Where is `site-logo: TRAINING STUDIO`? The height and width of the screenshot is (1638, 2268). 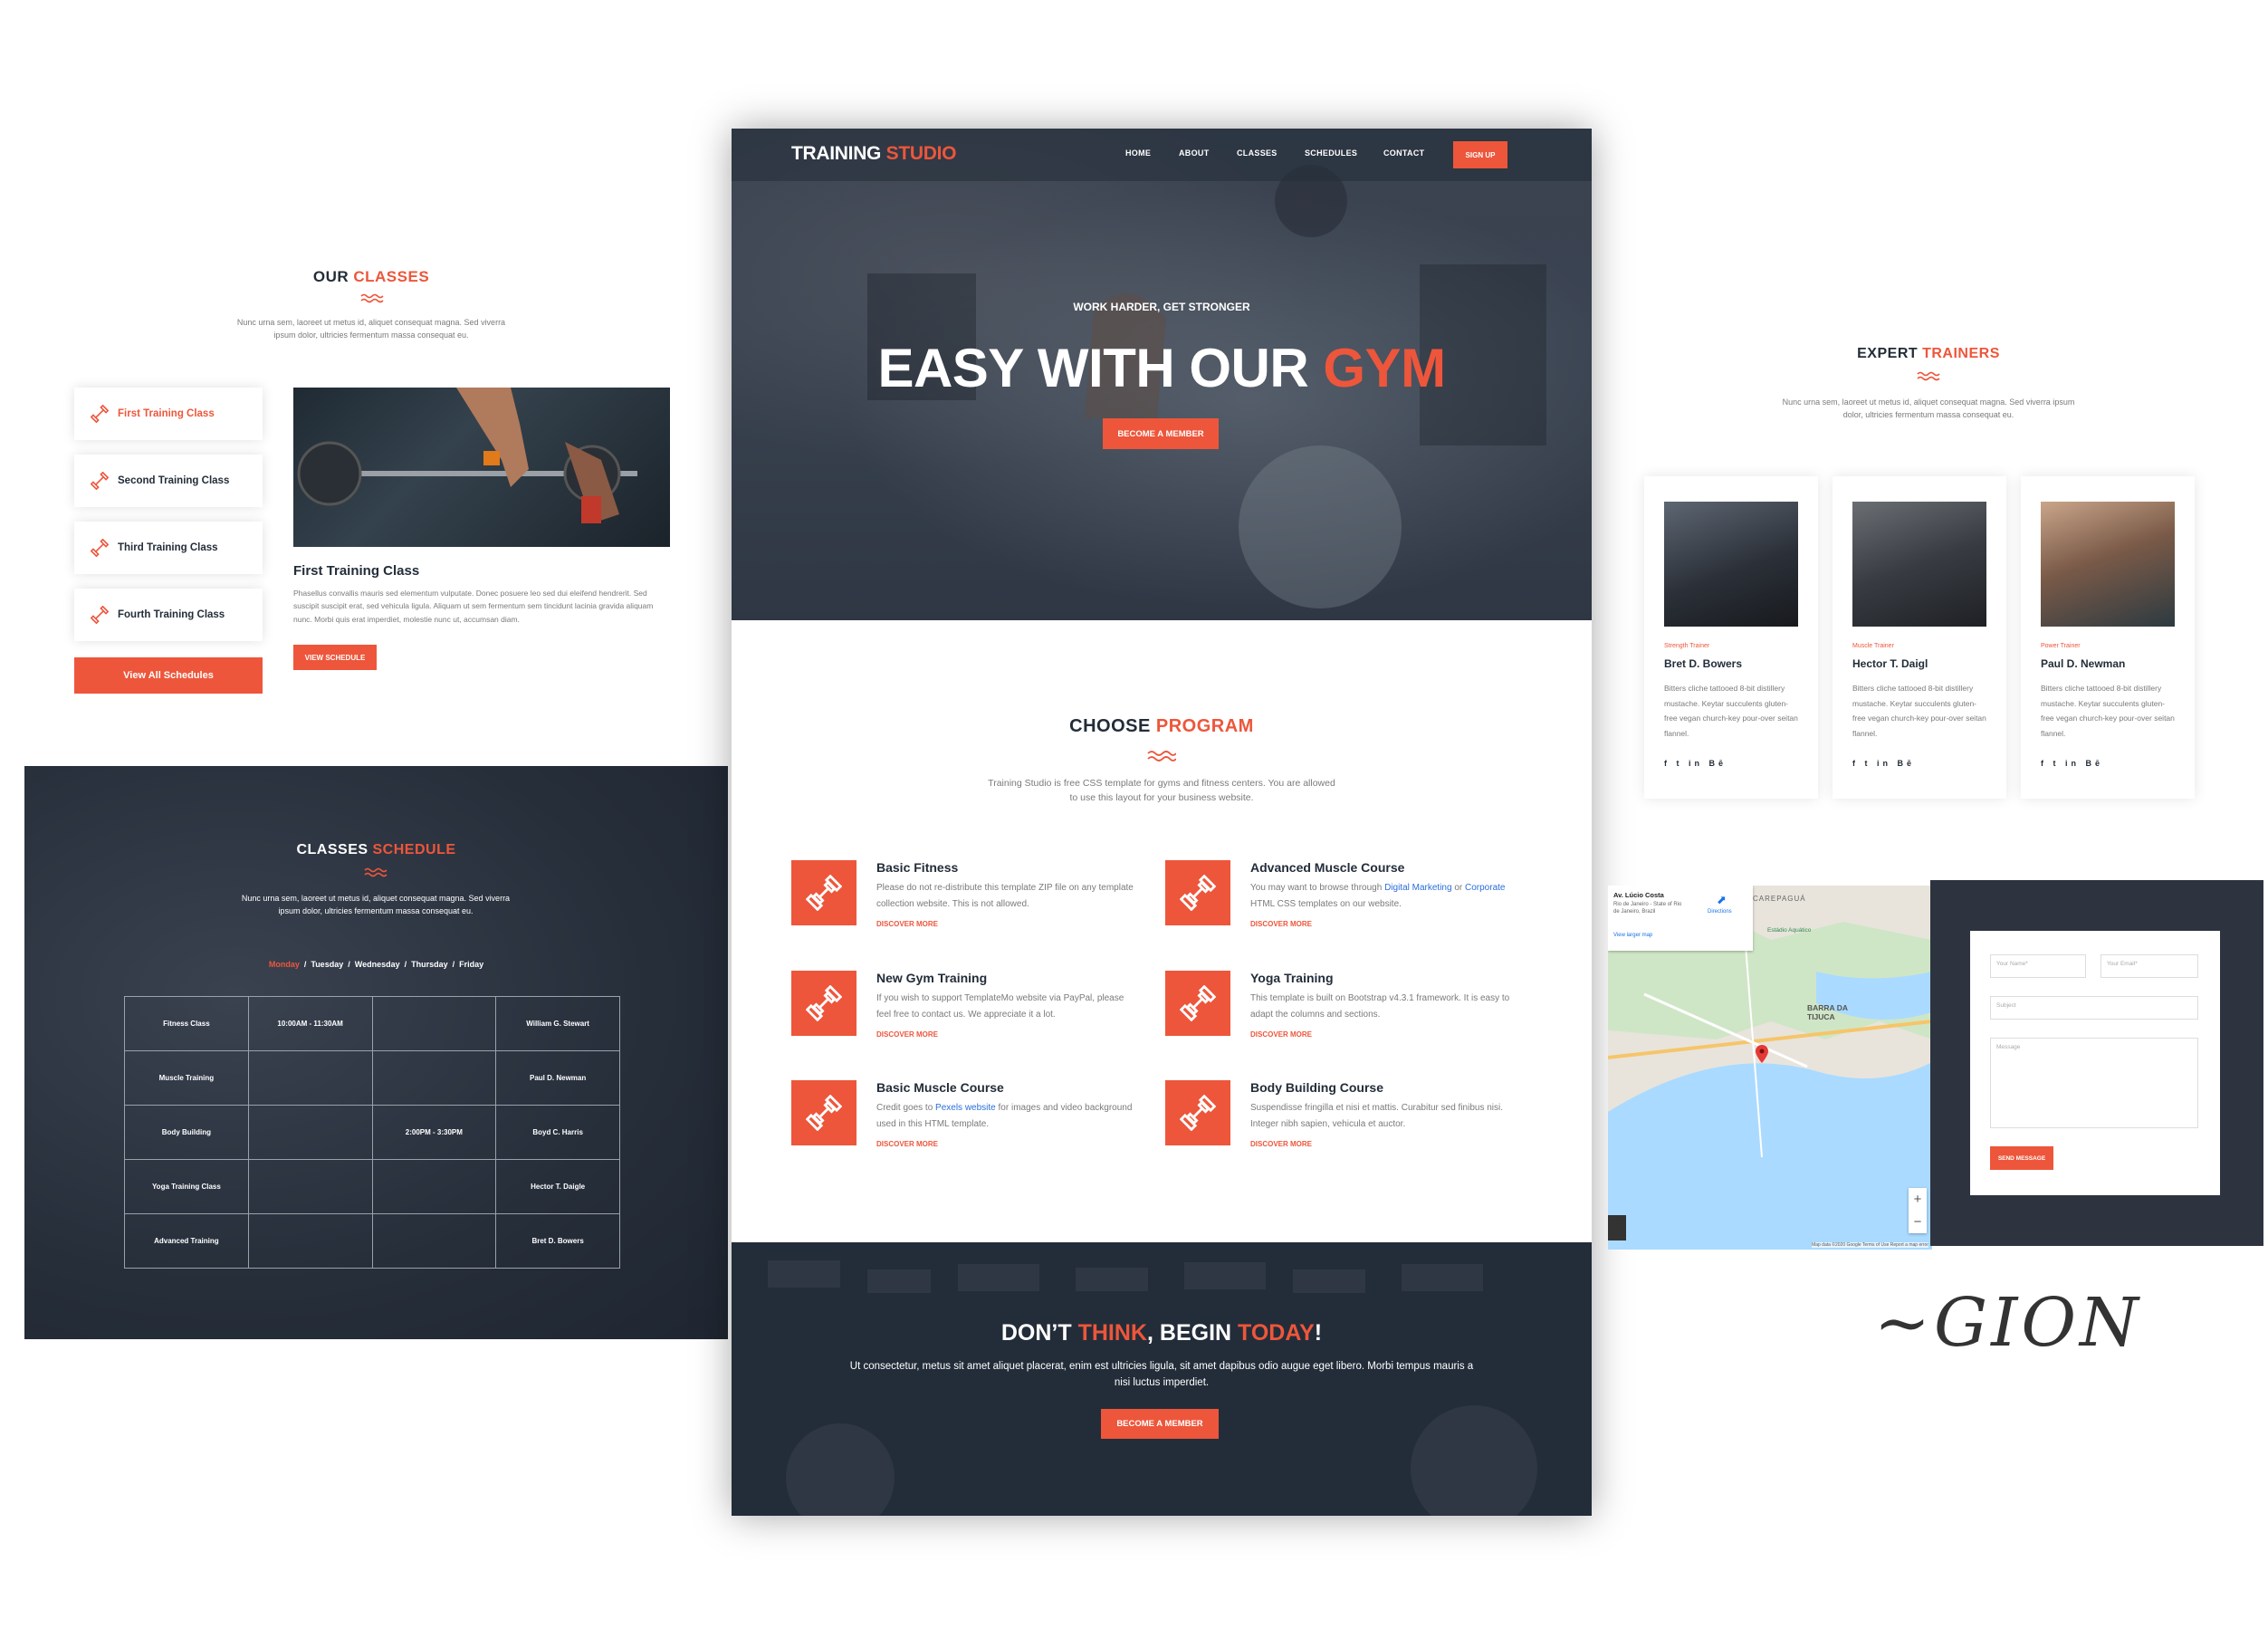 site-logo: TRAINING STUDIO is located at coordinates (873, 154).